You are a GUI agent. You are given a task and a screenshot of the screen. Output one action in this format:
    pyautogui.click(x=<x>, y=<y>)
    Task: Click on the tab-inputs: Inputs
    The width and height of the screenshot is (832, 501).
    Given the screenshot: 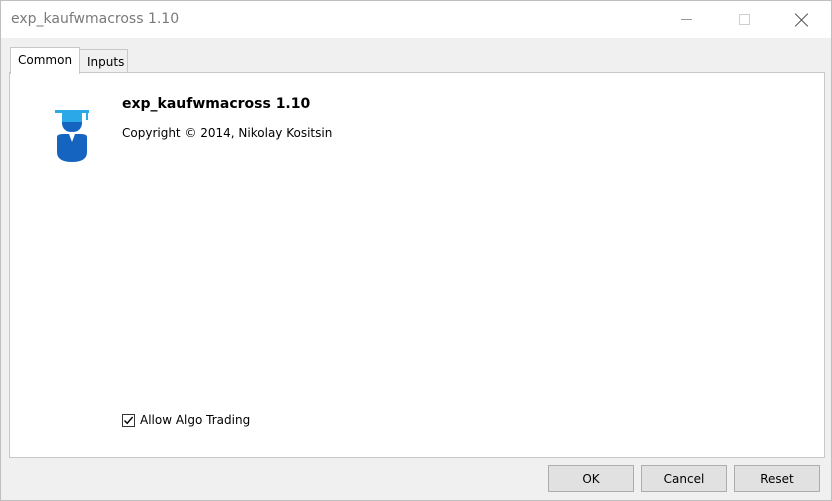 What is the action you would take?
    pyautogui.click(x=103, y=61)
    